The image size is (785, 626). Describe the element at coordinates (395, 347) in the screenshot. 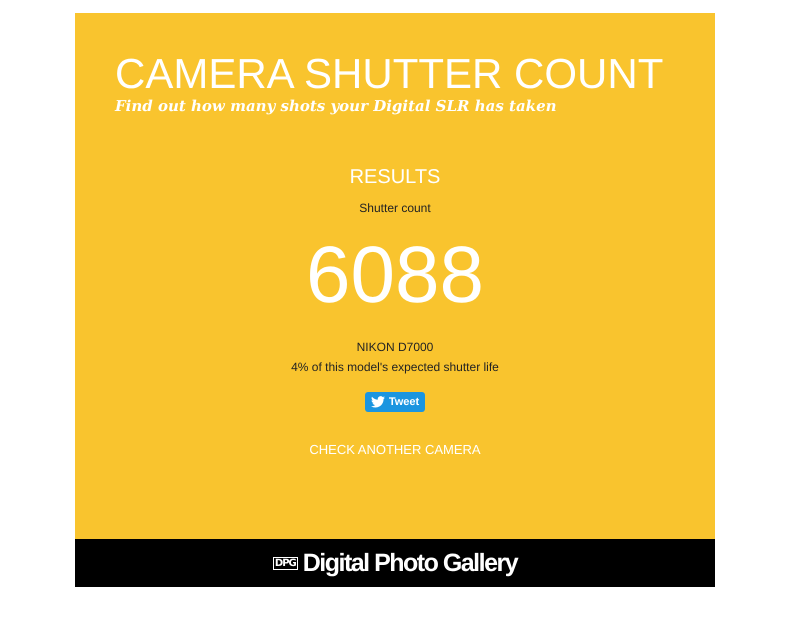

I see `camera-model: NIKON D7000` at that location.